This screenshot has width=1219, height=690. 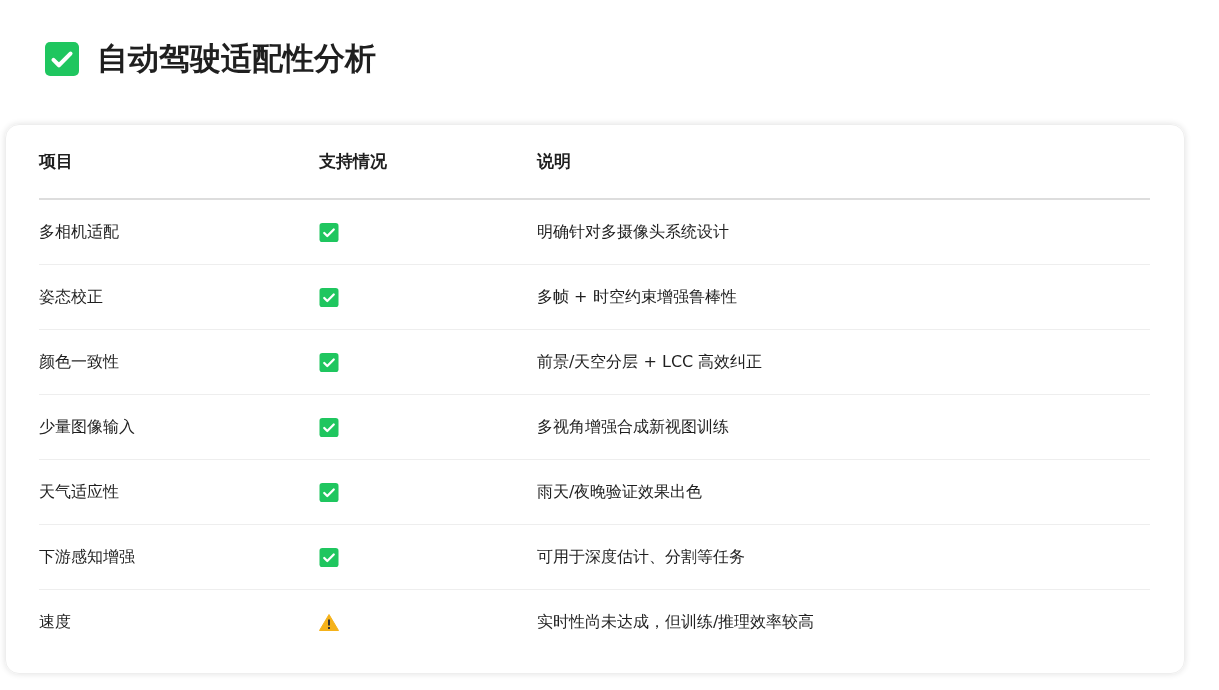 What do you see at coordinates (843, 162) in the screenshot?
I see `column-header: 说明` at bounding box center [843, 162].